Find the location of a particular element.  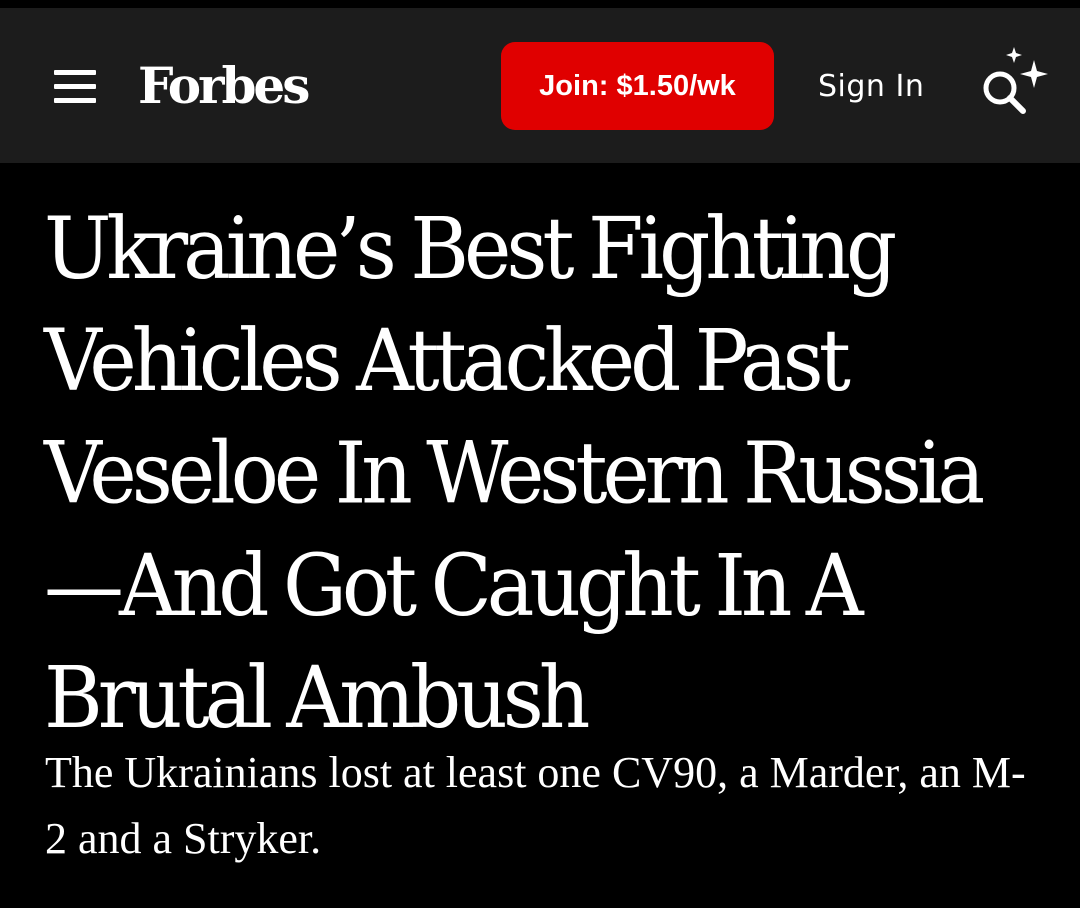

search-button is located at coordinates (1012, 86).